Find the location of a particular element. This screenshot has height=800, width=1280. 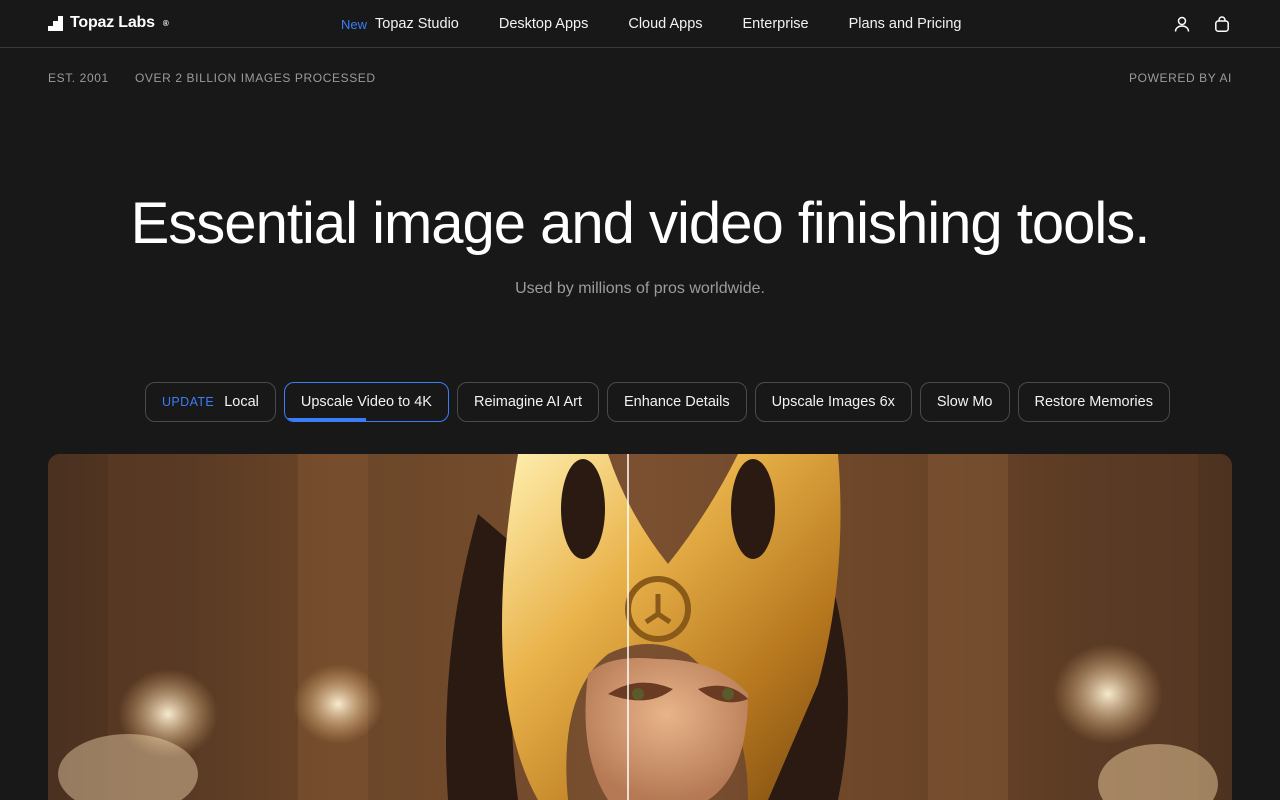

images-processed: OVER 2 BILLION IMAGES PROCESSED is located at coordinates (255, 78).